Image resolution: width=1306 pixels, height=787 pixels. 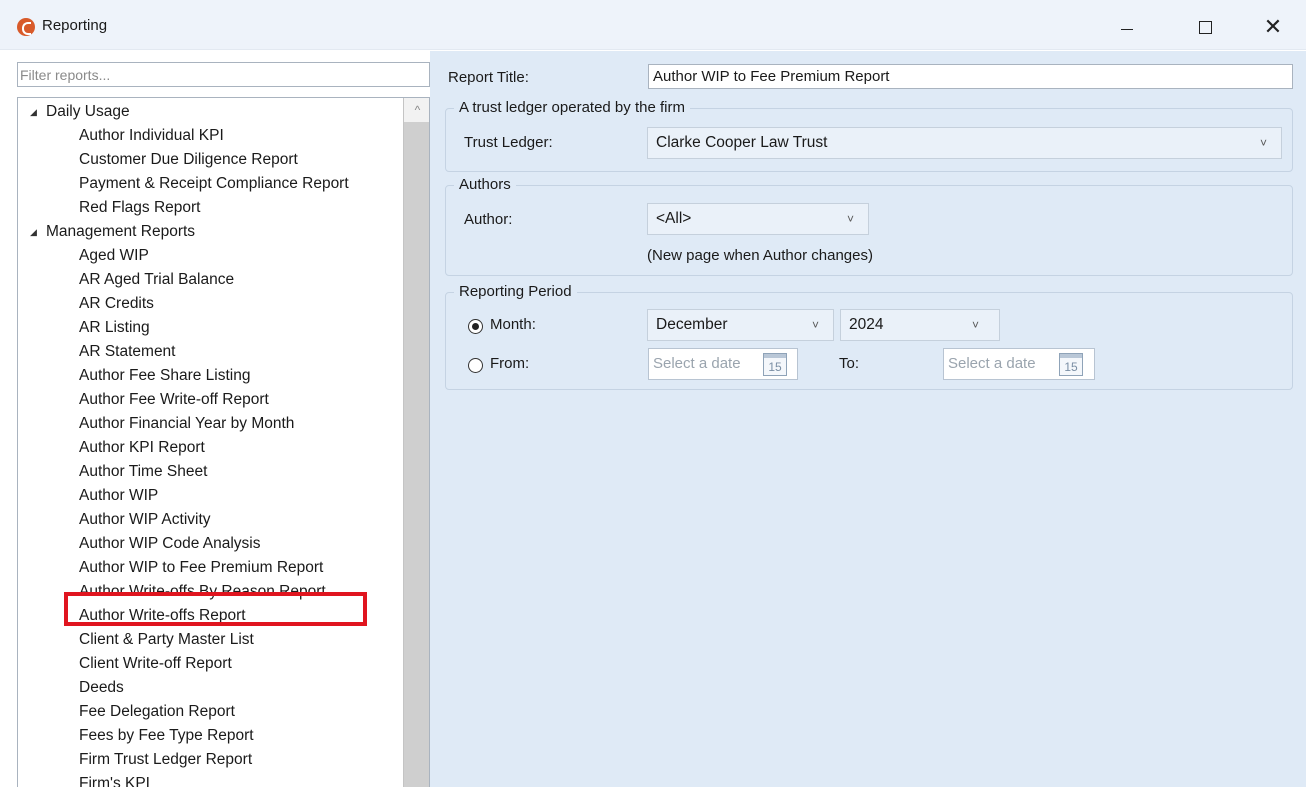 I want to click on close-button: ✕, so click(x=1273, y=27).